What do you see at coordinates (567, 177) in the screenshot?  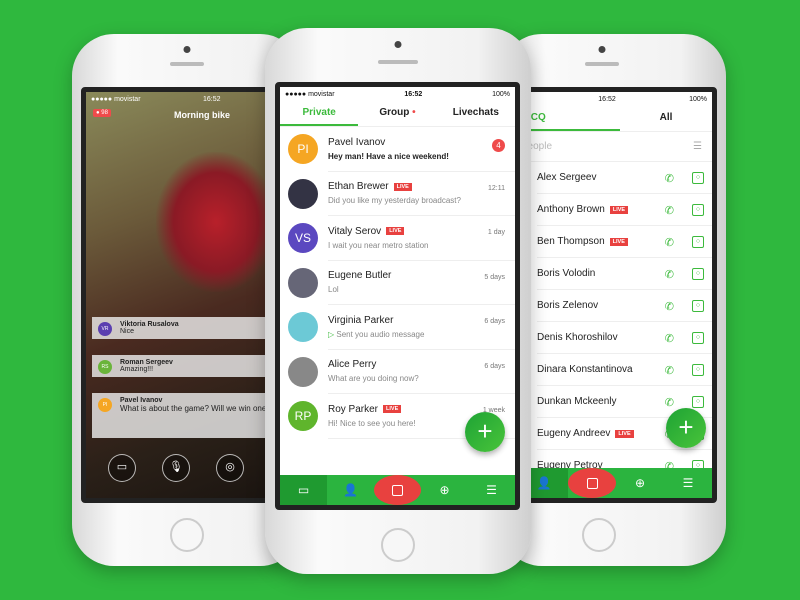 I see `contact-name: Alex Sergeev` at bounding box center [567, 177].